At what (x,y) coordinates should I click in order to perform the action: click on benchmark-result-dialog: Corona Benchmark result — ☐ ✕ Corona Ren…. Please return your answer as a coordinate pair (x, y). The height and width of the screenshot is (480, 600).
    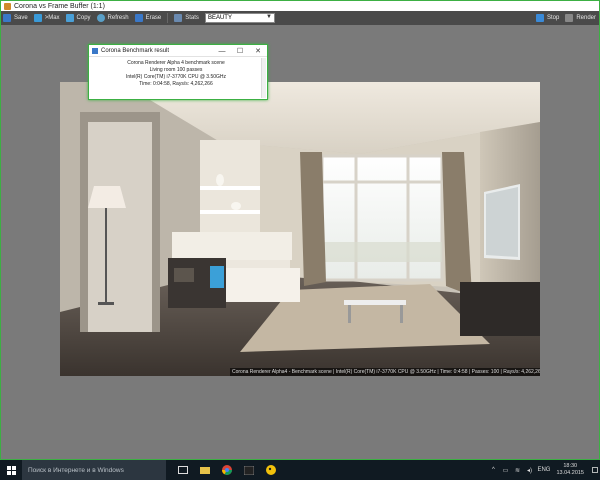
    Looking at the image, I should click on (178, 72).